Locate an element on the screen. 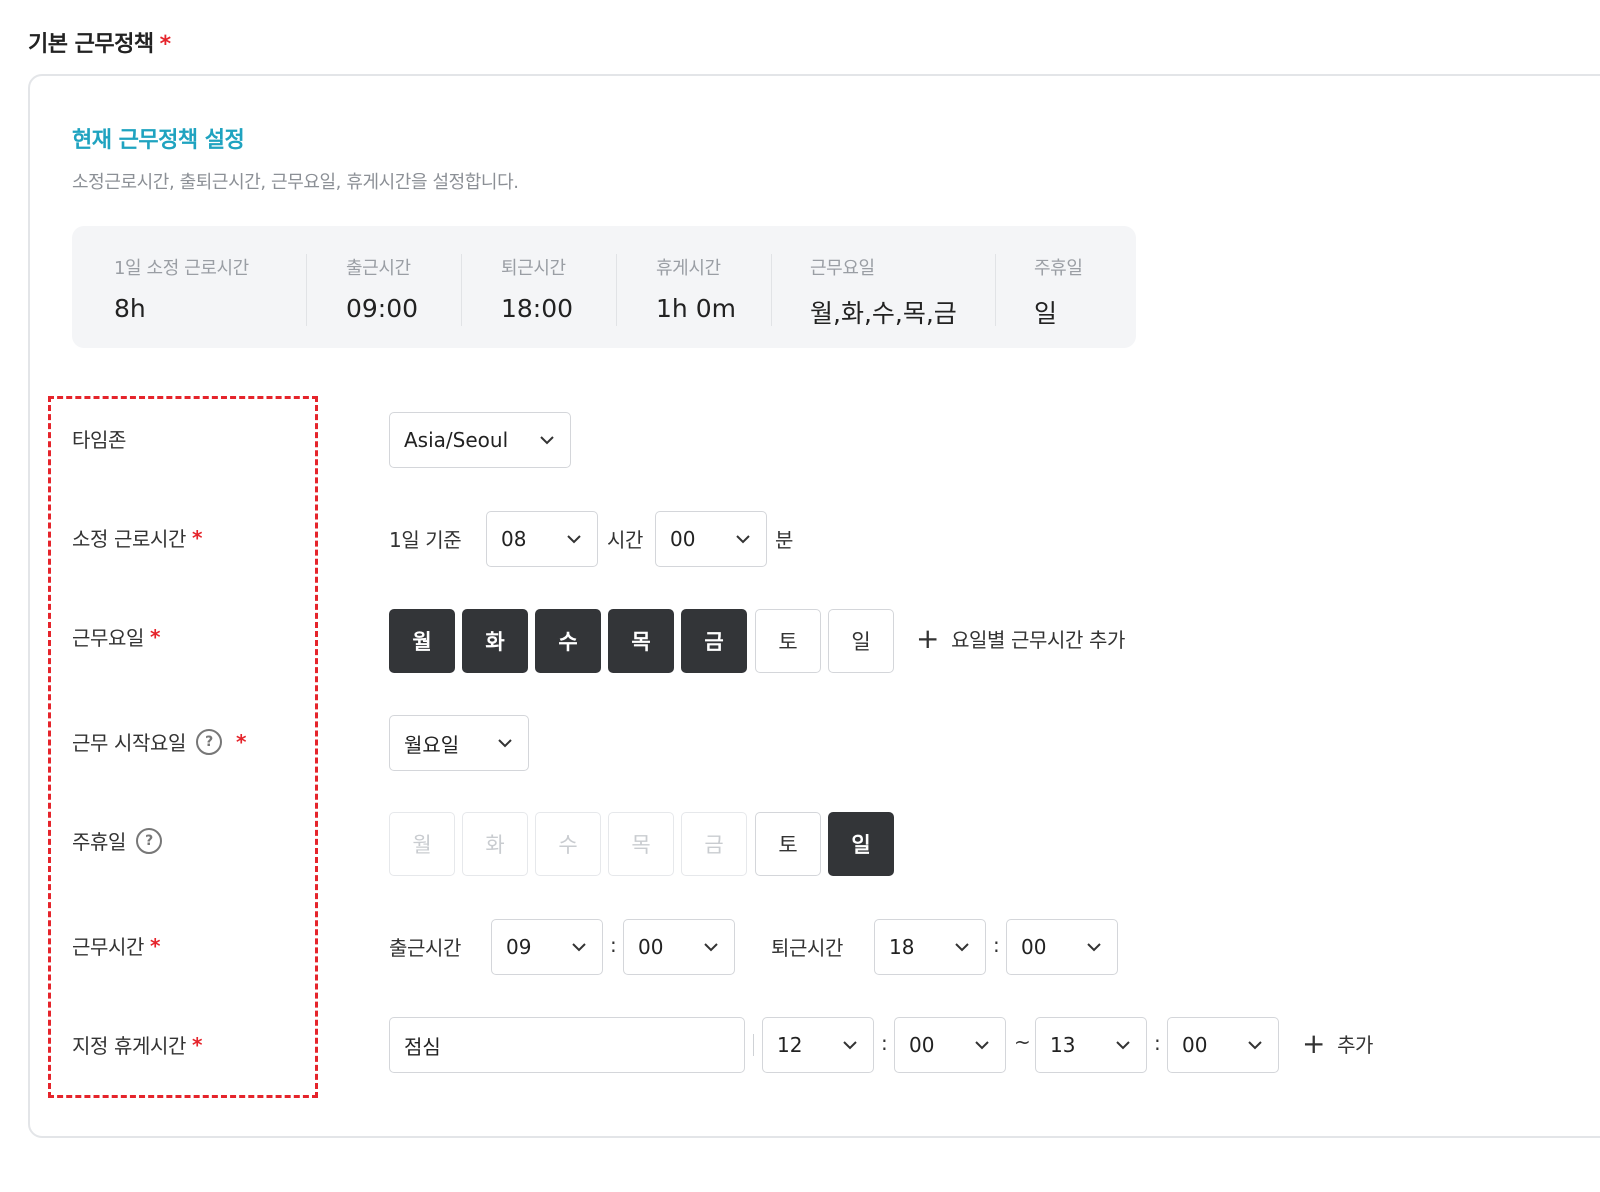 The height and width of the screenshot is (1192, 1600). break-to-minute-select: 00 is located at coordinates (1223, 1045).